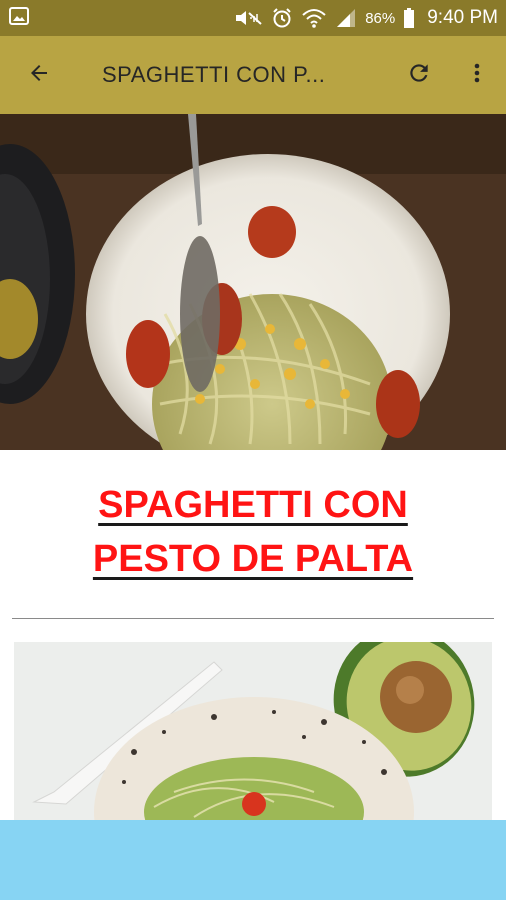 The width and height of the screenshot is (506, 900). Describe the element at coordinates (314, 18) in the screenshot. I see `wifi-icon` at that location.